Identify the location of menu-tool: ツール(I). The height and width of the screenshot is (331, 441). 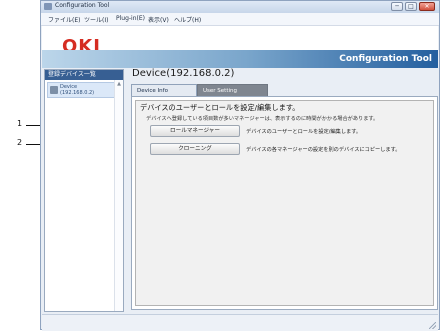
(96, 19).